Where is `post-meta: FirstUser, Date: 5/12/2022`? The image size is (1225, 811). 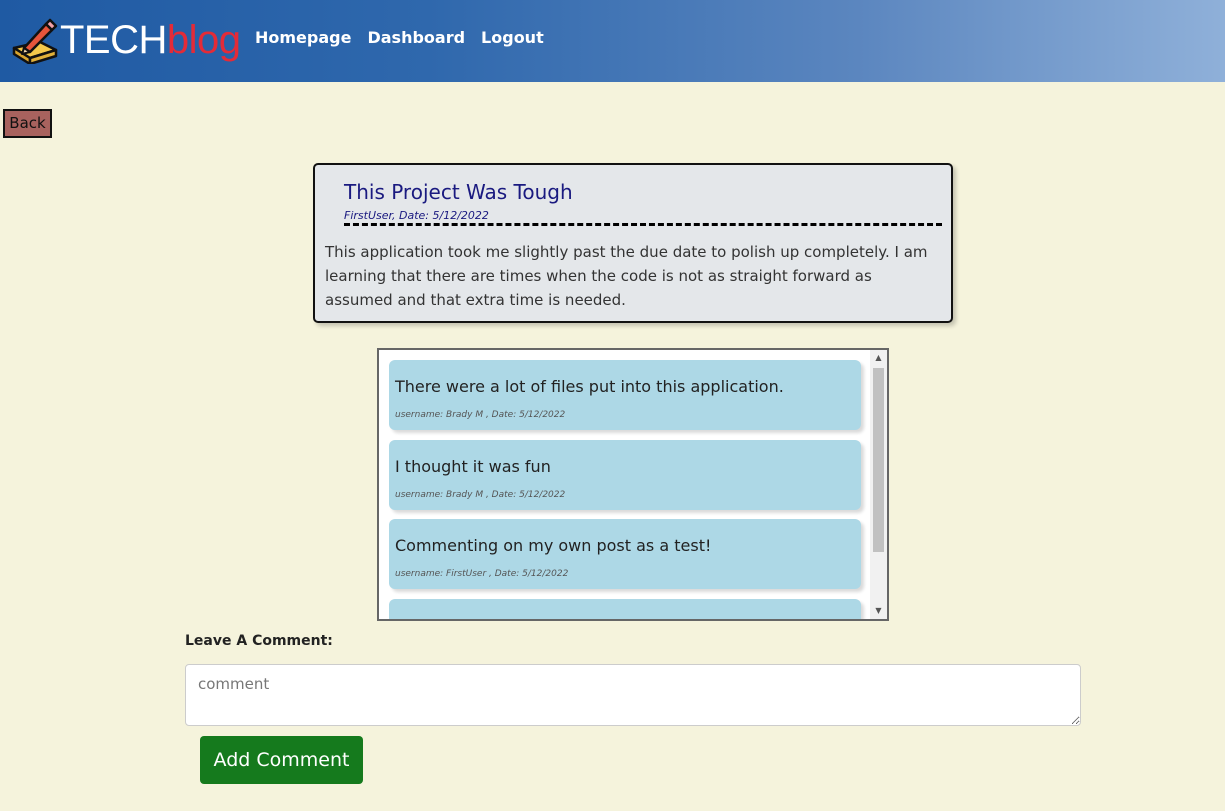
post-meta: FirstUser, Date: 5/12/2022 is located at coordinates (416, 215).